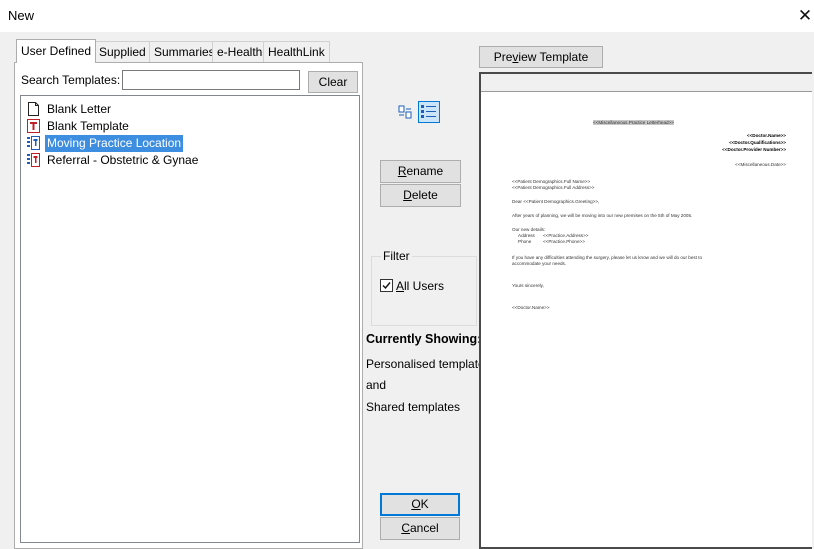  Describe the element at coordinates (528, 285) in the screenshot. I see `letter-closing: Yours sincerely,` at that location.